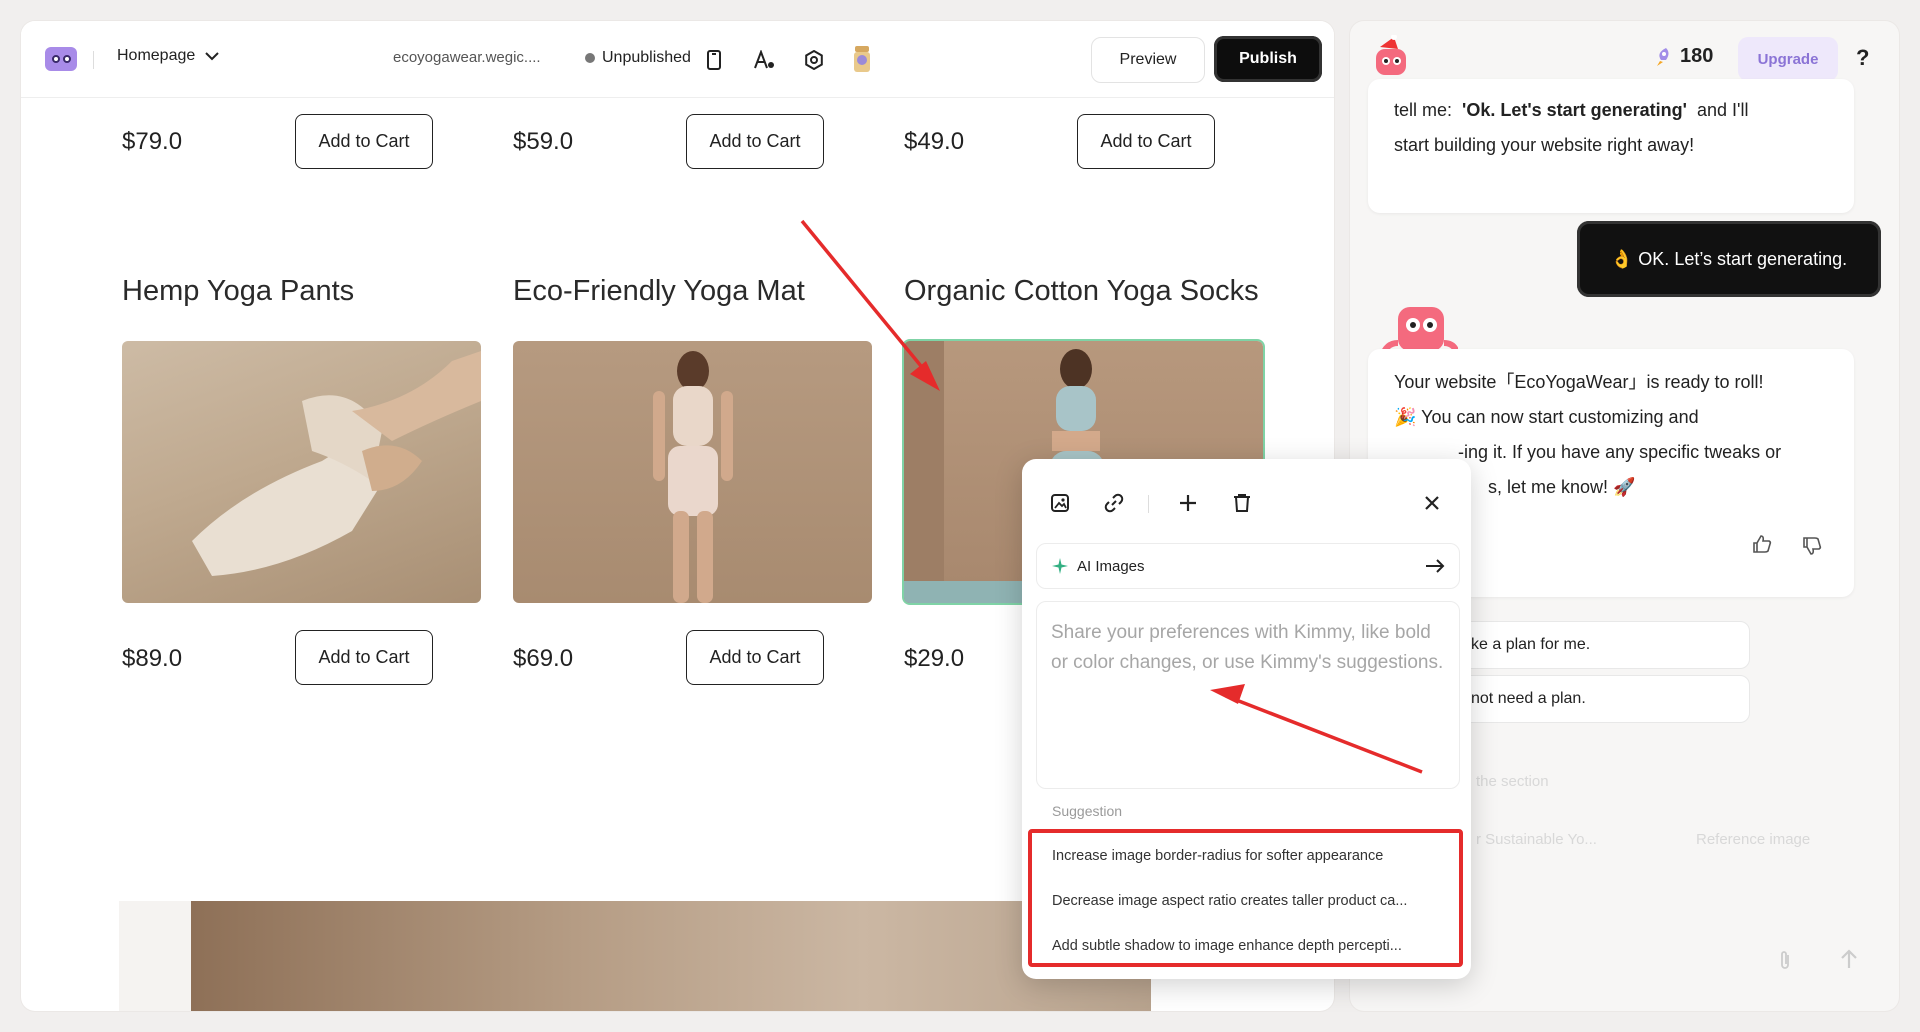  What do you see at coordinates (764, 60) in the screenshot?
I see `font-style-icon` at bounding box center [764, 60].